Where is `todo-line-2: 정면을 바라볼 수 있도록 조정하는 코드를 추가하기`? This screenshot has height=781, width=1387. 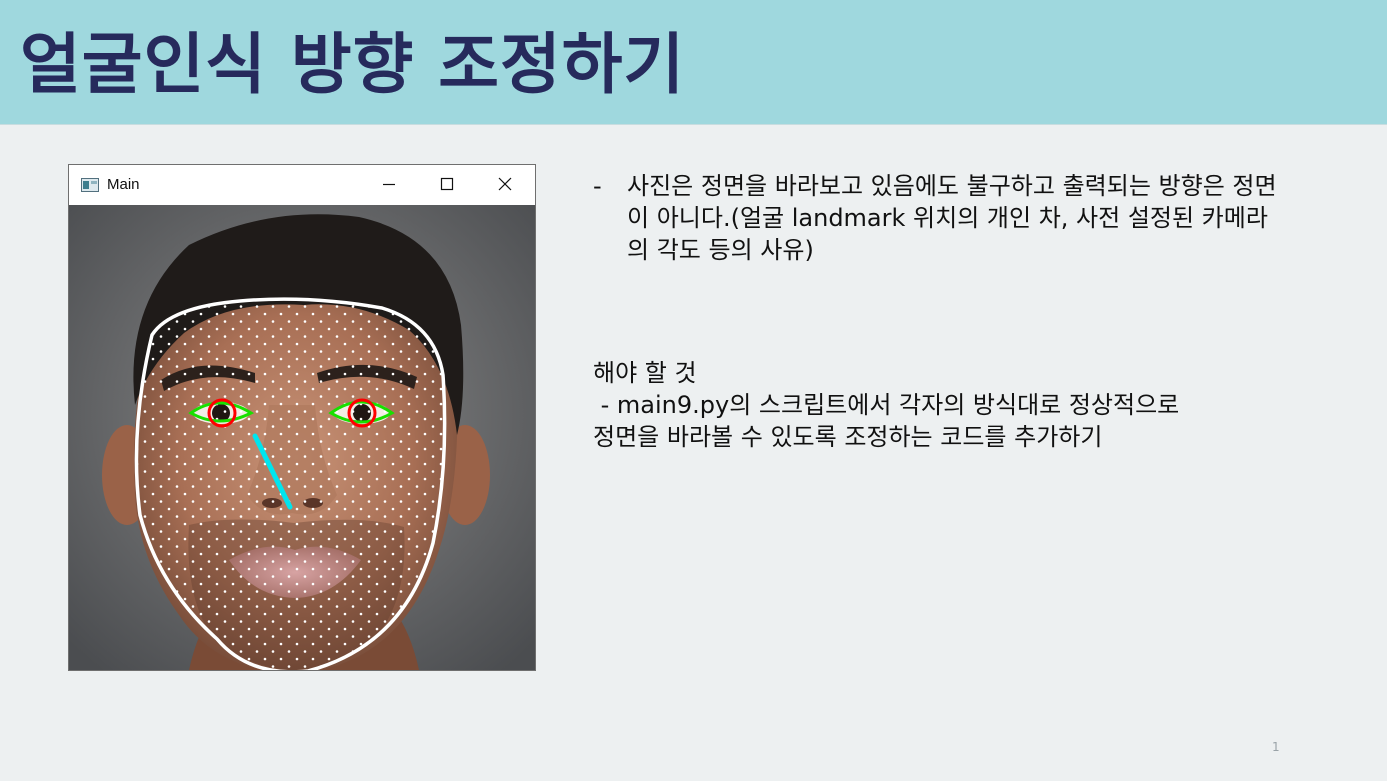 todo-line-2: 정면을 바라볼 수 있도록 조정하는 코드를 추가하기 is located at coordinates (848, 437).